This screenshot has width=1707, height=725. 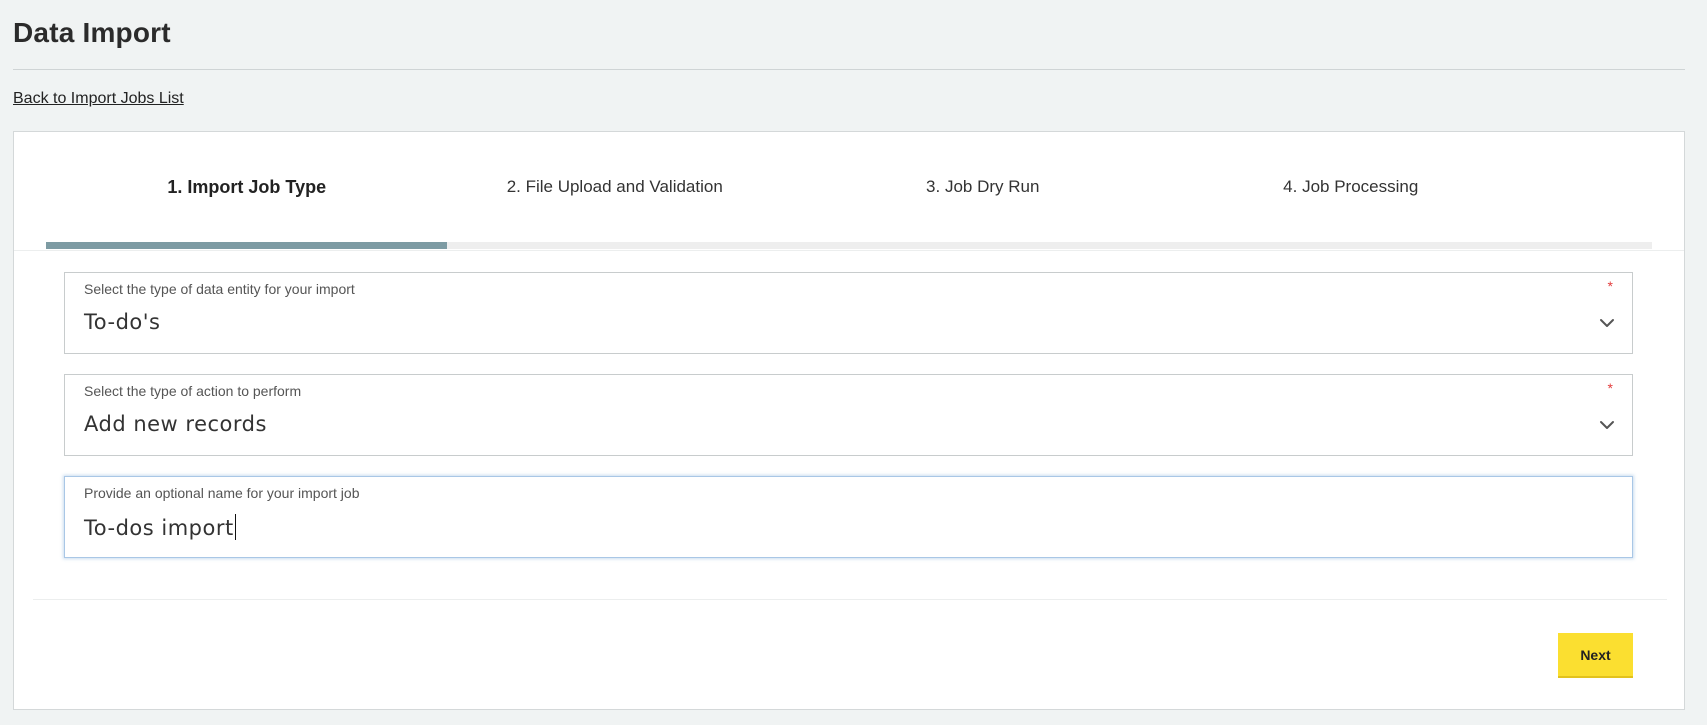 What do you see at coordinates (849, 69) in the screenshot?
I see `title-divider` at bounding box center [849, 69].